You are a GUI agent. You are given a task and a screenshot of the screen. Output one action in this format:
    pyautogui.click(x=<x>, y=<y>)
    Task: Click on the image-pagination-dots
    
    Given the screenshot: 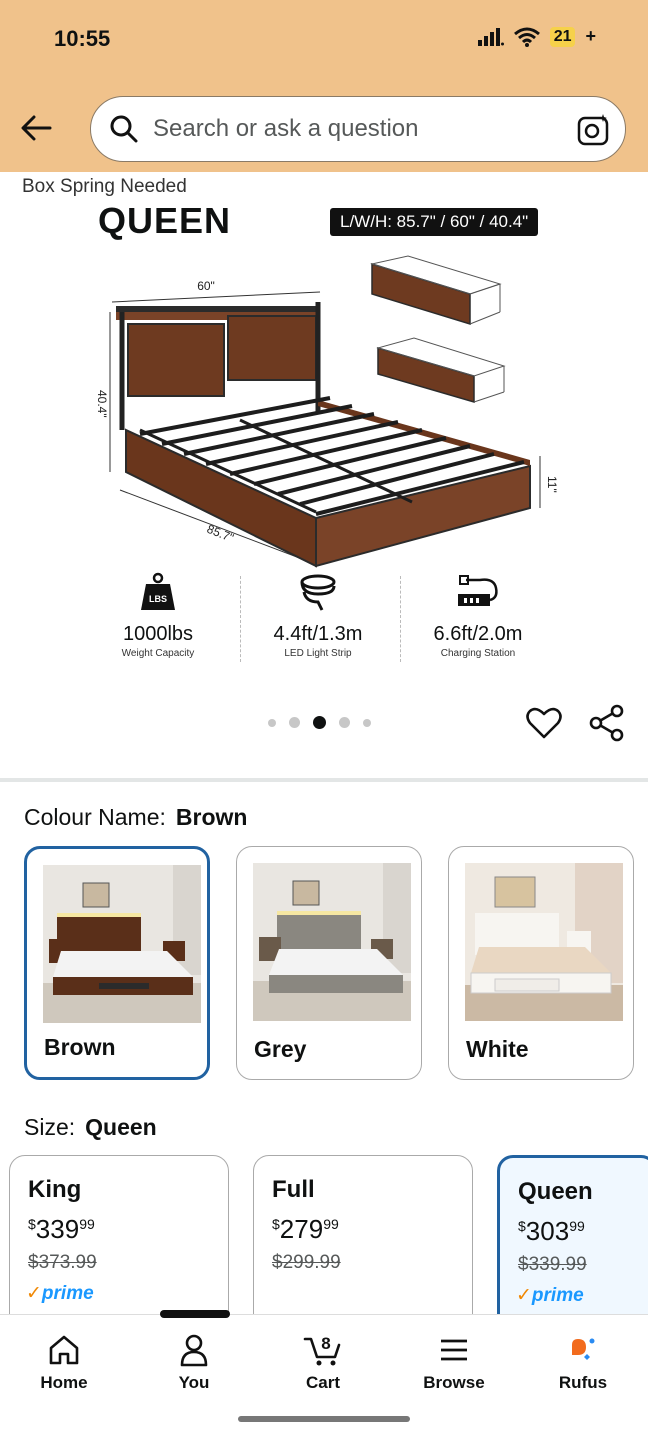 What is the action you would take?
    pyautogui.click(x=319, y=722)
    